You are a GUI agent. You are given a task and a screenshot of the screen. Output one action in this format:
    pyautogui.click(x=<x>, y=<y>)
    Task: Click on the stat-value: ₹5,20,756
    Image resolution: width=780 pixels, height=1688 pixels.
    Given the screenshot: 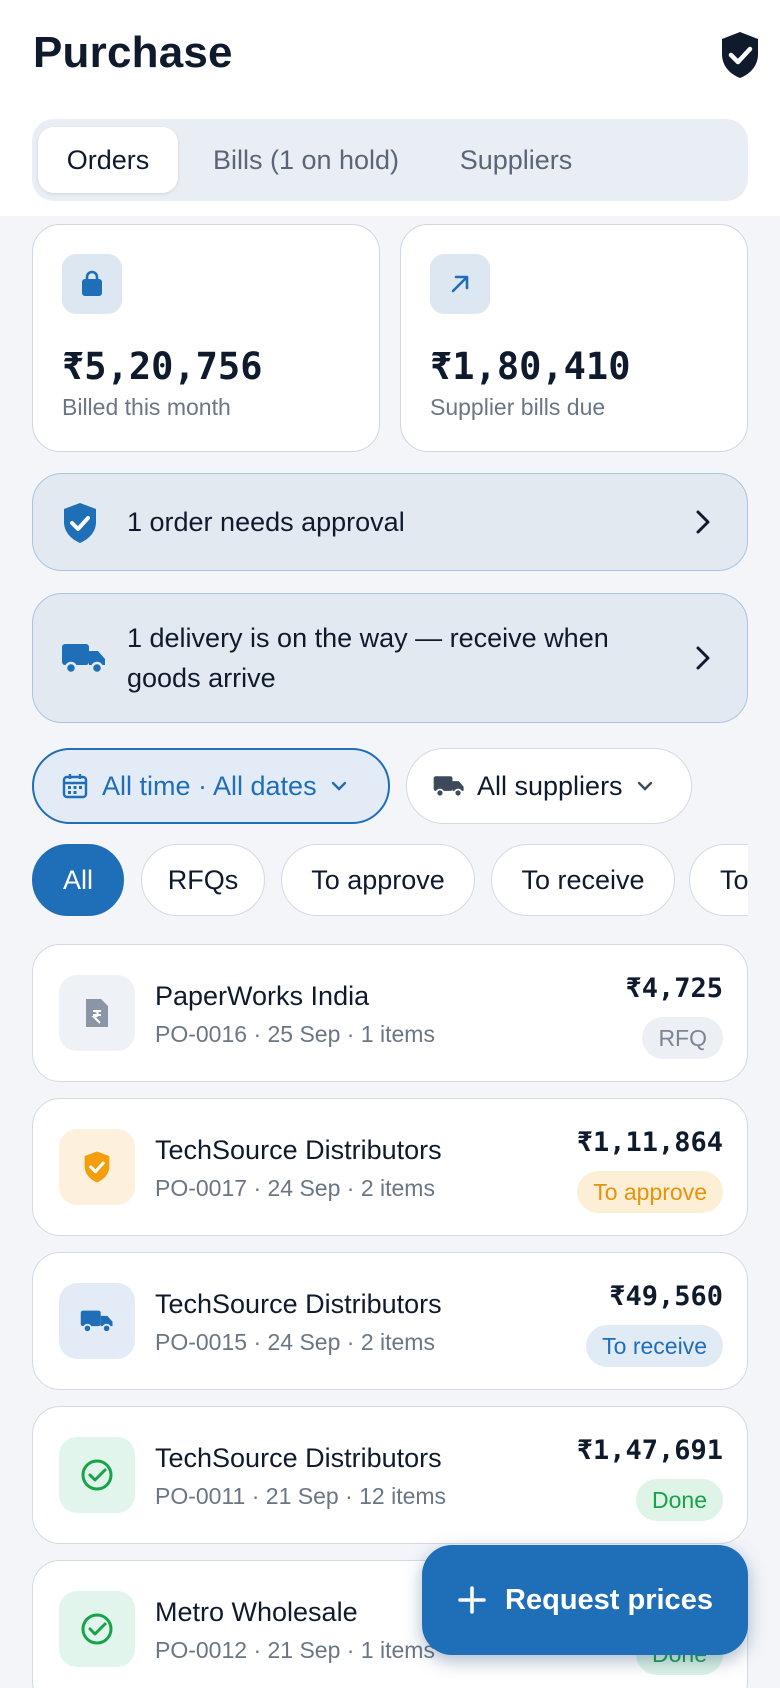 What is the action you would take?
    pyautogui.click(x=162, y=366)
    